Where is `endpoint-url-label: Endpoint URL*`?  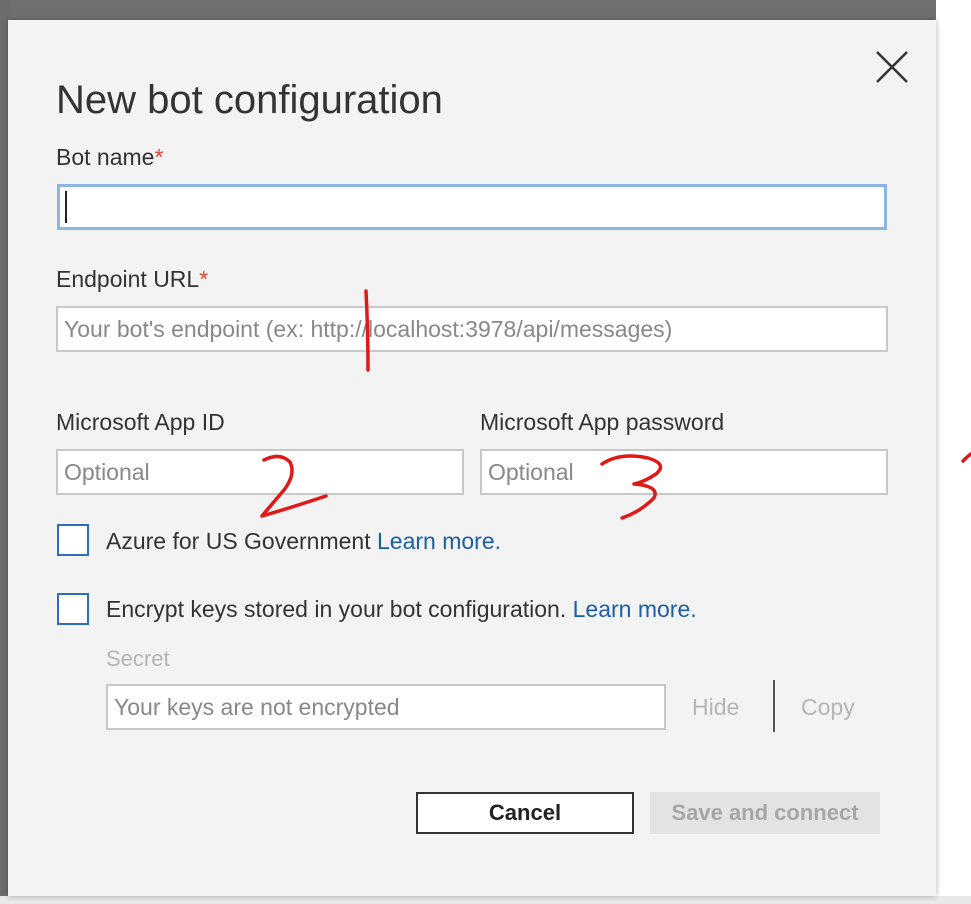
endpoint-url-label: Endpoint URL* is located at coordinates (132, 279).